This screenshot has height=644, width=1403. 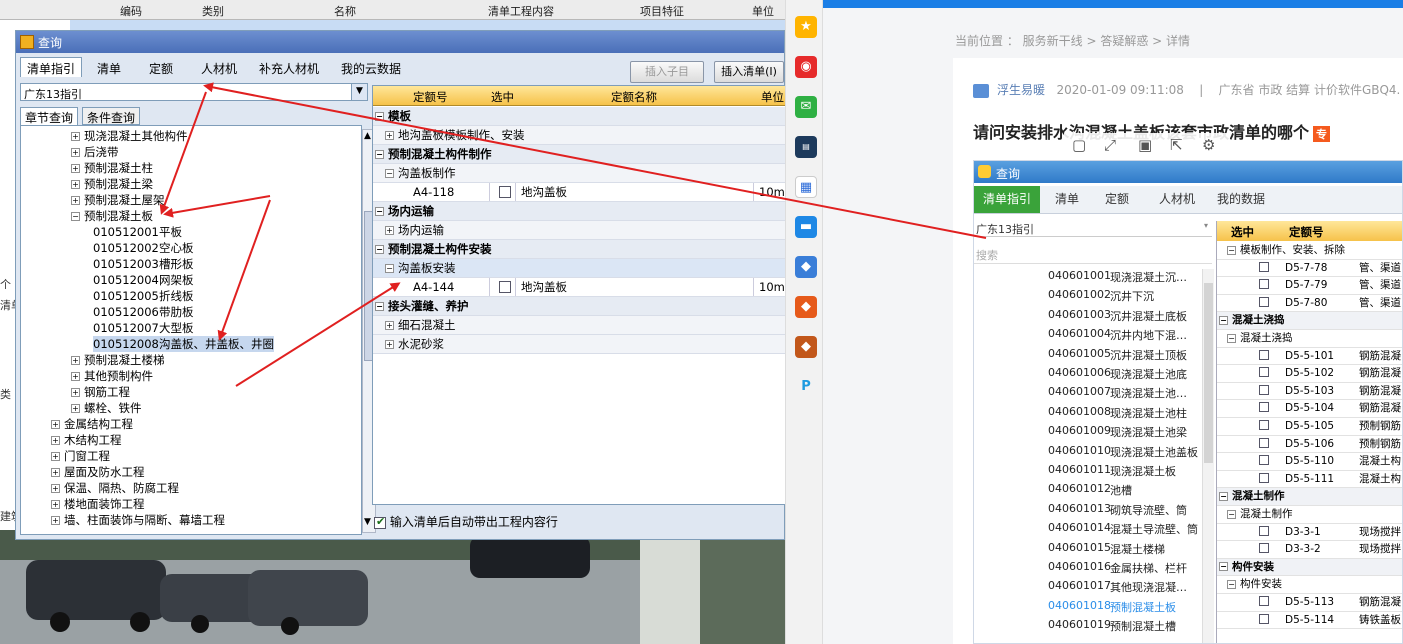 I want to click on insert-child-button: 插入子目, so click(x=667, y=72).